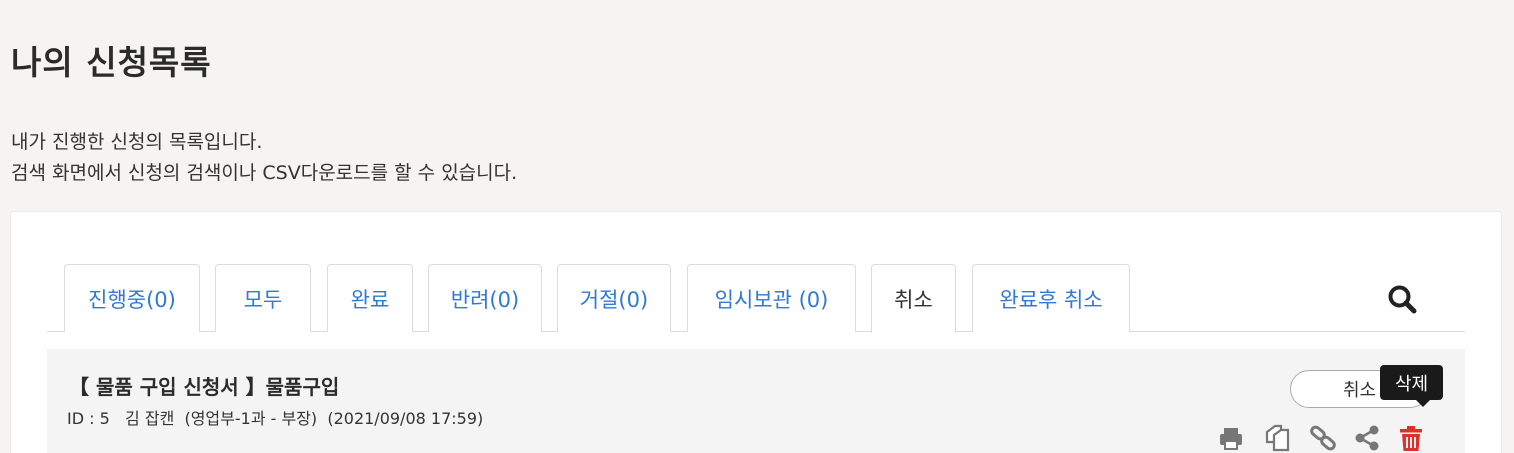 This screenshot has height=453, width=1514. I want to click on description-line-2: 검색 화면에서 신청의 검색이나 CSV다운로드를 할 수 있습니다., so click(264, 173).